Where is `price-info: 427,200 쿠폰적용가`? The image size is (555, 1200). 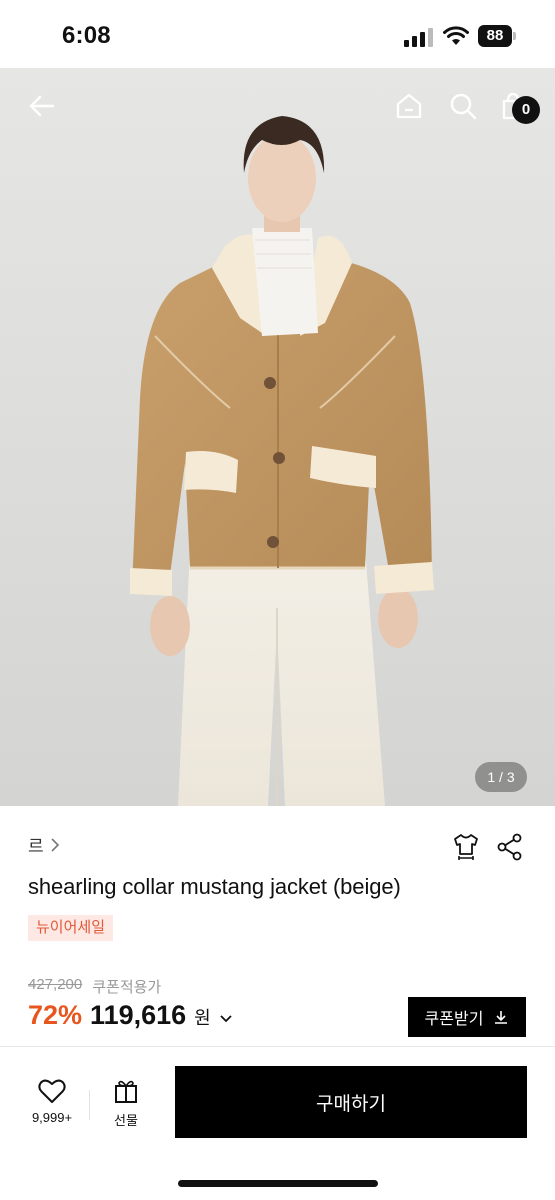 price-info: 427,200 쿠폰적용가 is located at coordinates (94, 986).